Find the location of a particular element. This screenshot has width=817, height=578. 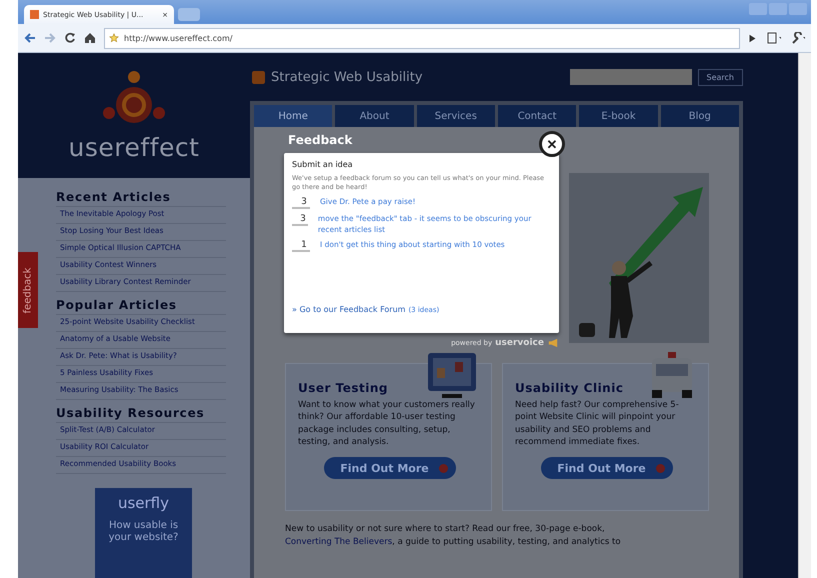

nav-tab: Contact is located at coordinates (537, 116).